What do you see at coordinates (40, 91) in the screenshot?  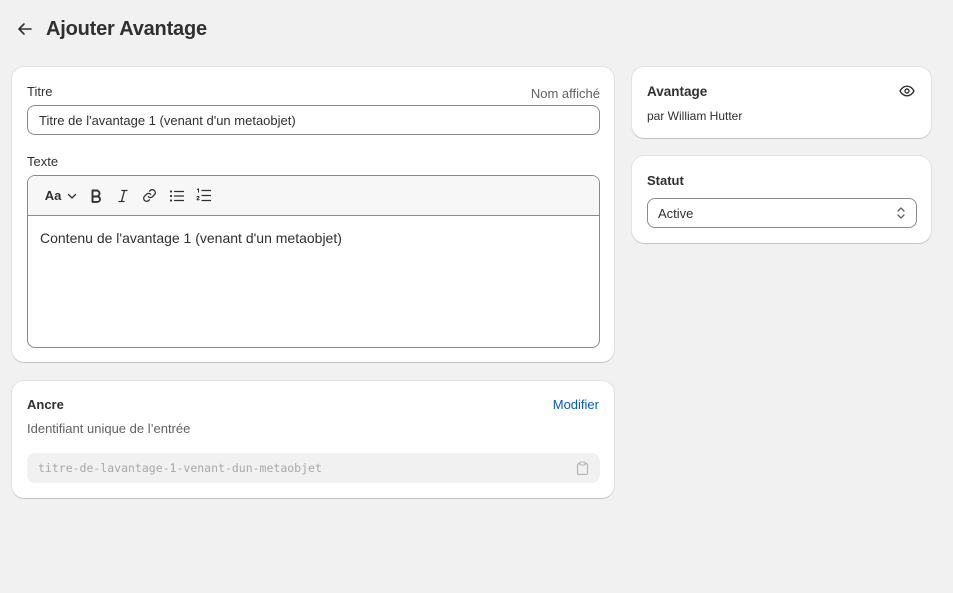 I see `title-label: Titre` at bounding box center [40, 91].